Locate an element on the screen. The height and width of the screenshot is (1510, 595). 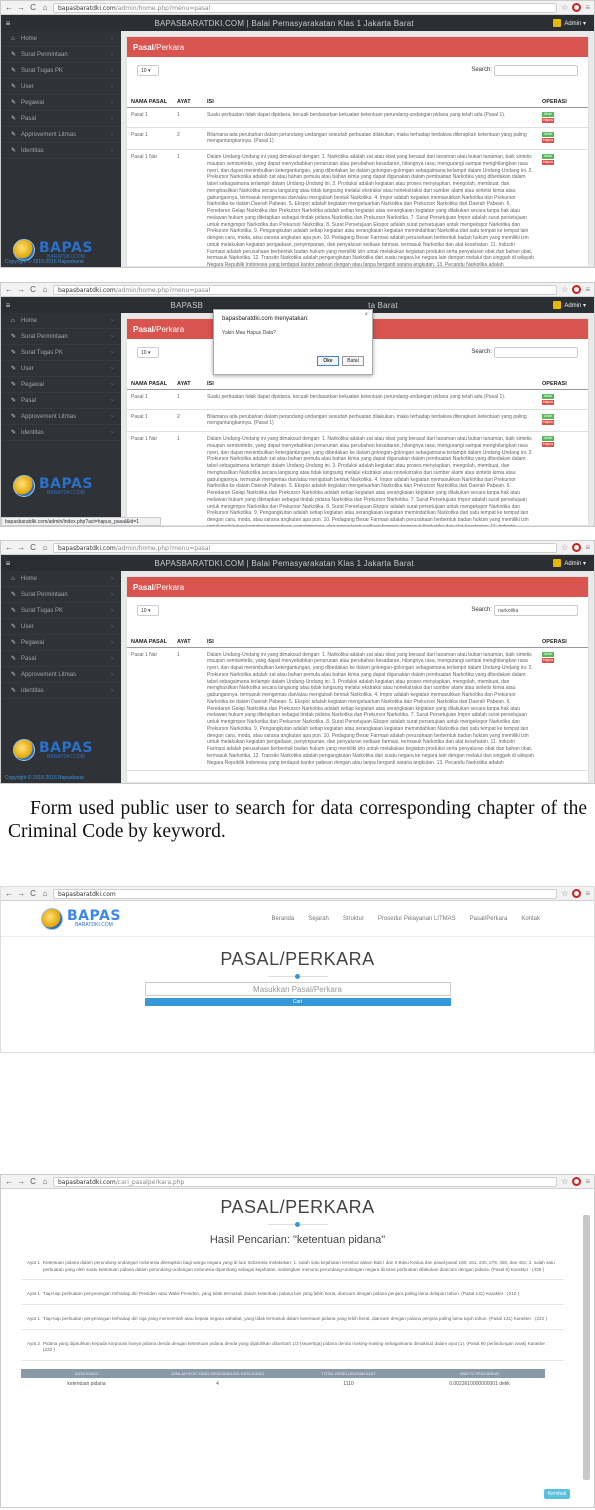
pasal-search-input: Masukkan Pasal/Perkara is located at coordinates (297, 989).